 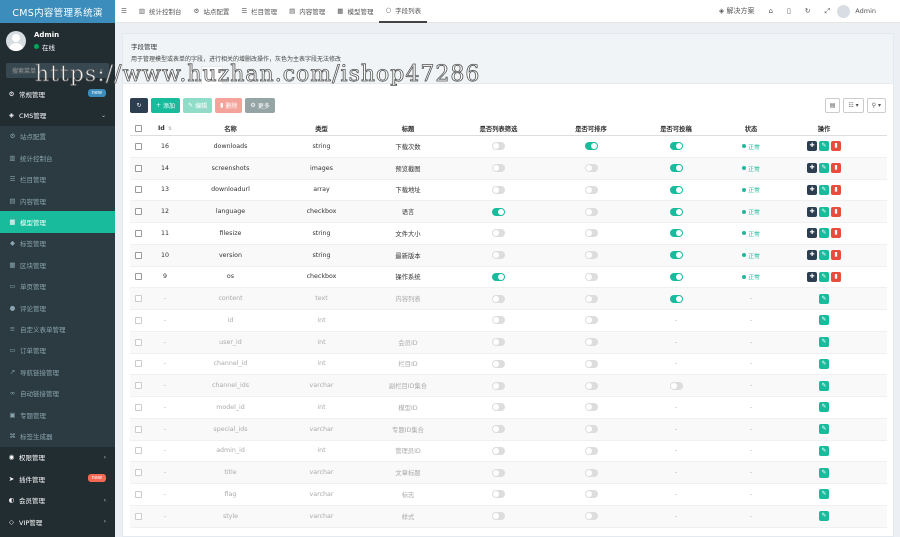 What do you see at coordinates (160, 11) in the screenshot?
I see `top-tab: ▥ 统计控制台` at bounding box center [160, 11].